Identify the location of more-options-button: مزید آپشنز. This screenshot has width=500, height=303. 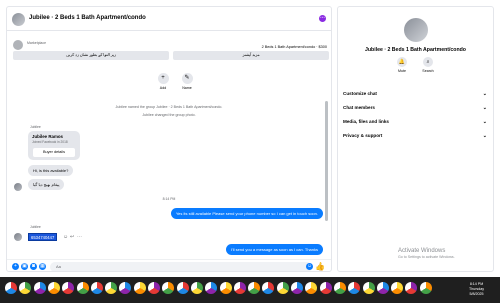
(251, 55).